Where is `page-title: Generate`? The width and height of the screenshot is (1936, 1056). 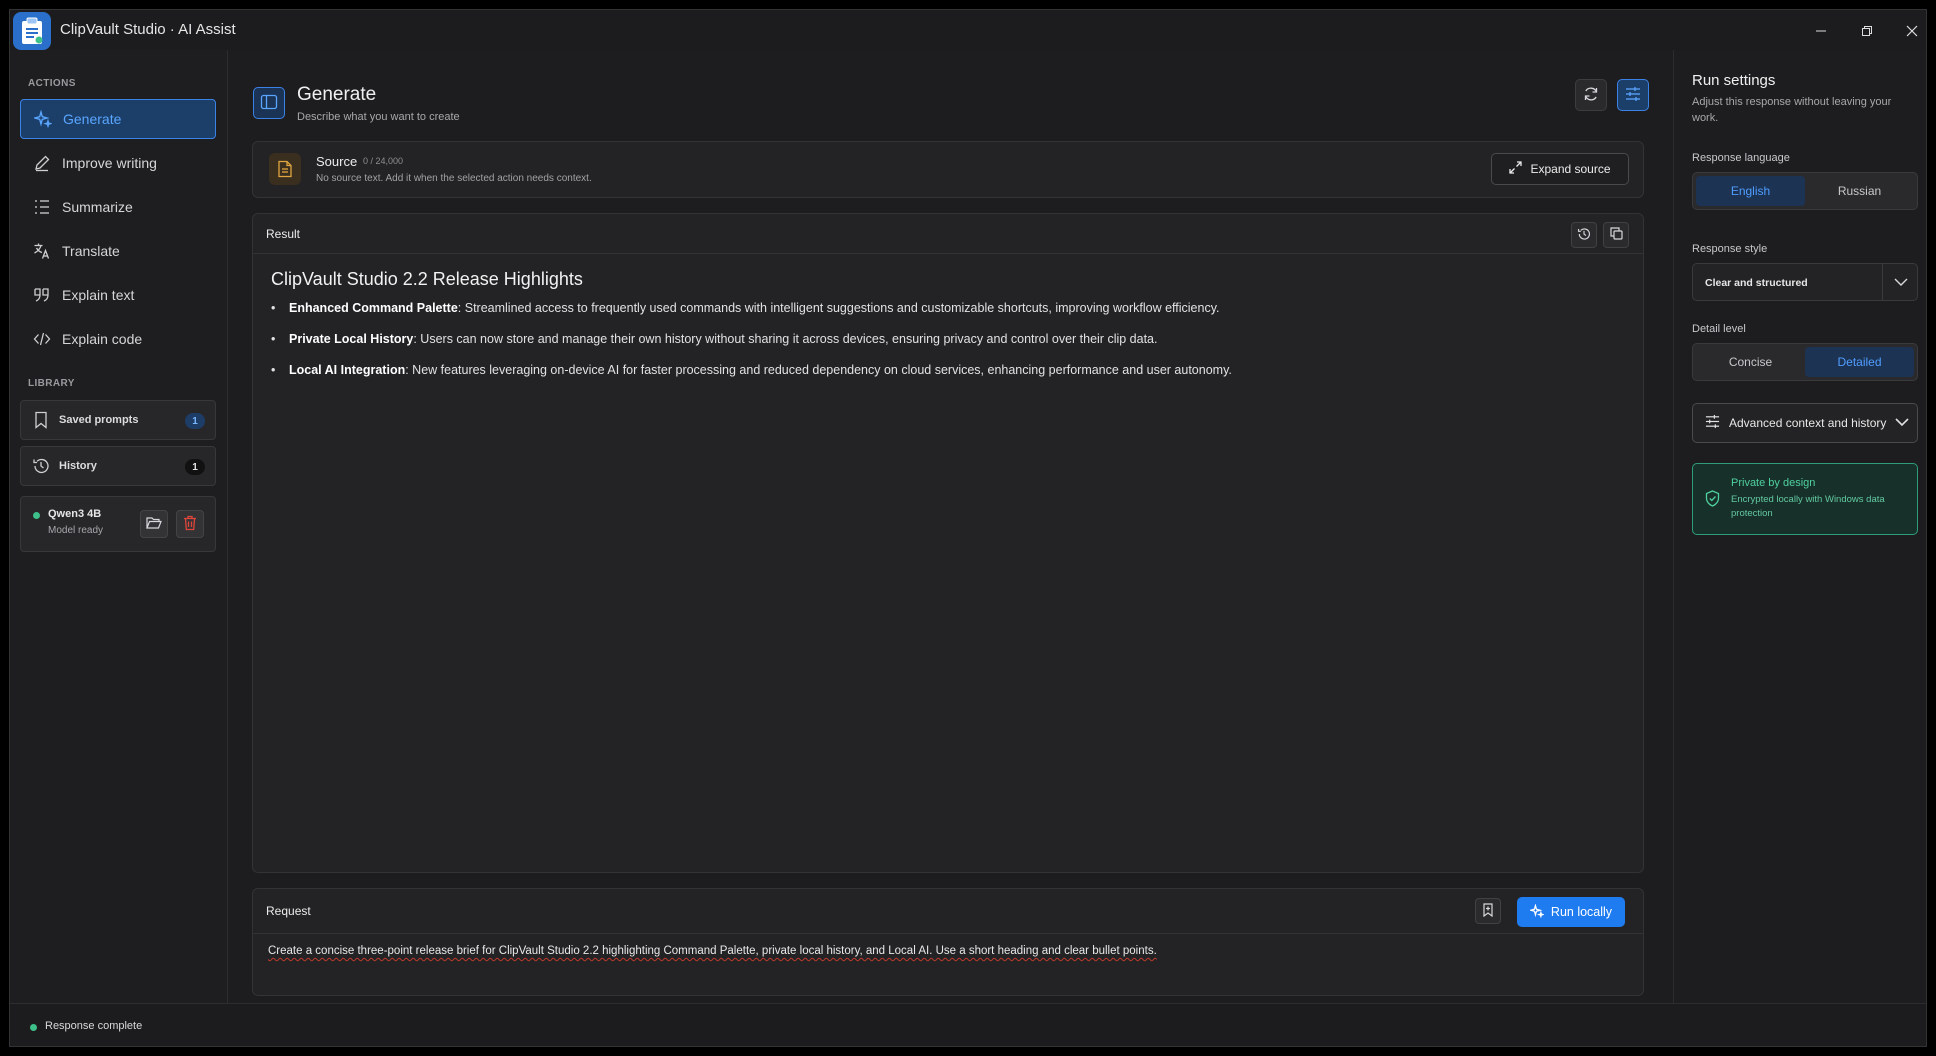 page-title: Generate is located at coordinates (337, 94).